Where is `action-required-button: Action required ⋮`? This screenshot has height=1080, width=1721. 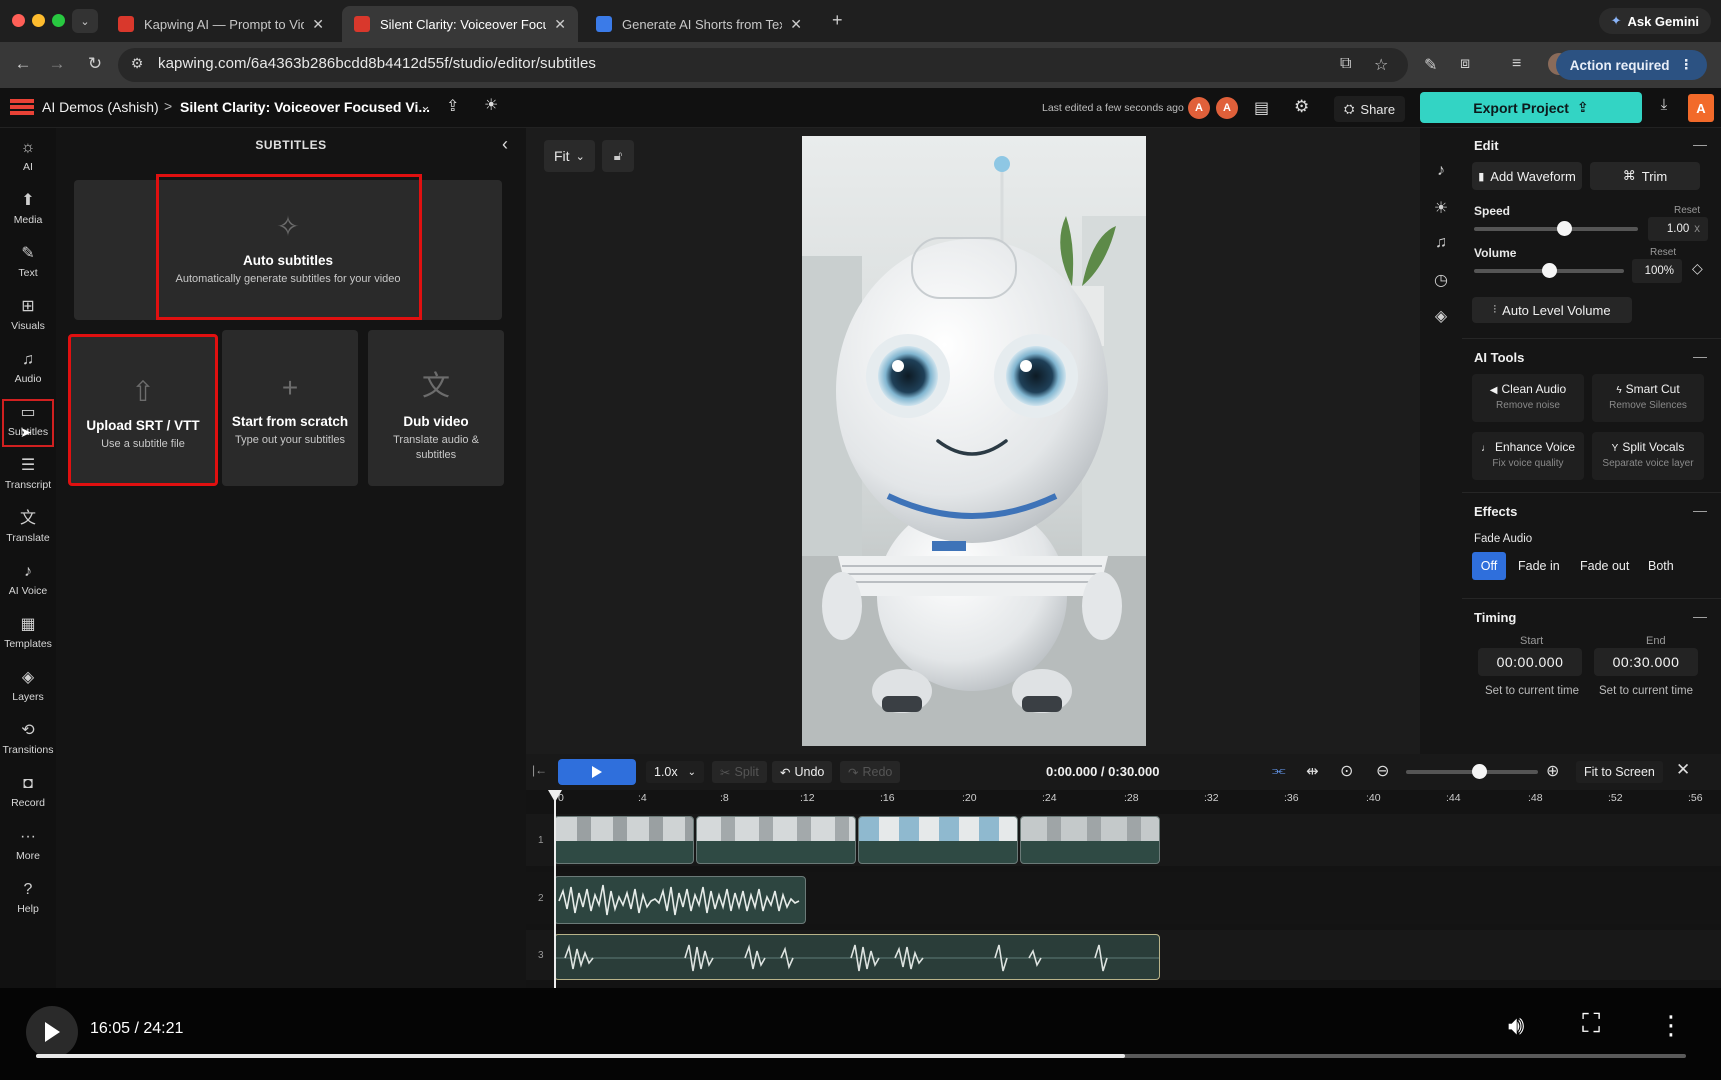
action-required-button: Action required ⋮ is located at coordinates (1631, 65).